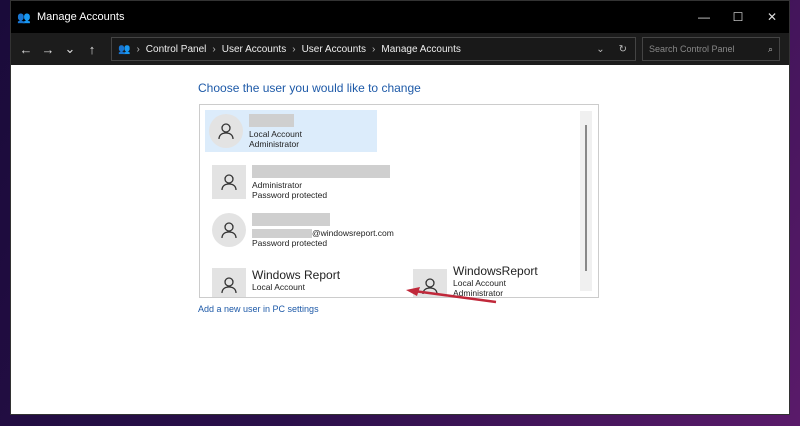 The width and height of the screenshot is (800, 426). What do you see at coordinates (254, 49) in the screenshot?
I see `breadcrumb-user-accounts: User Accounts` at bounding box center [254, 49].